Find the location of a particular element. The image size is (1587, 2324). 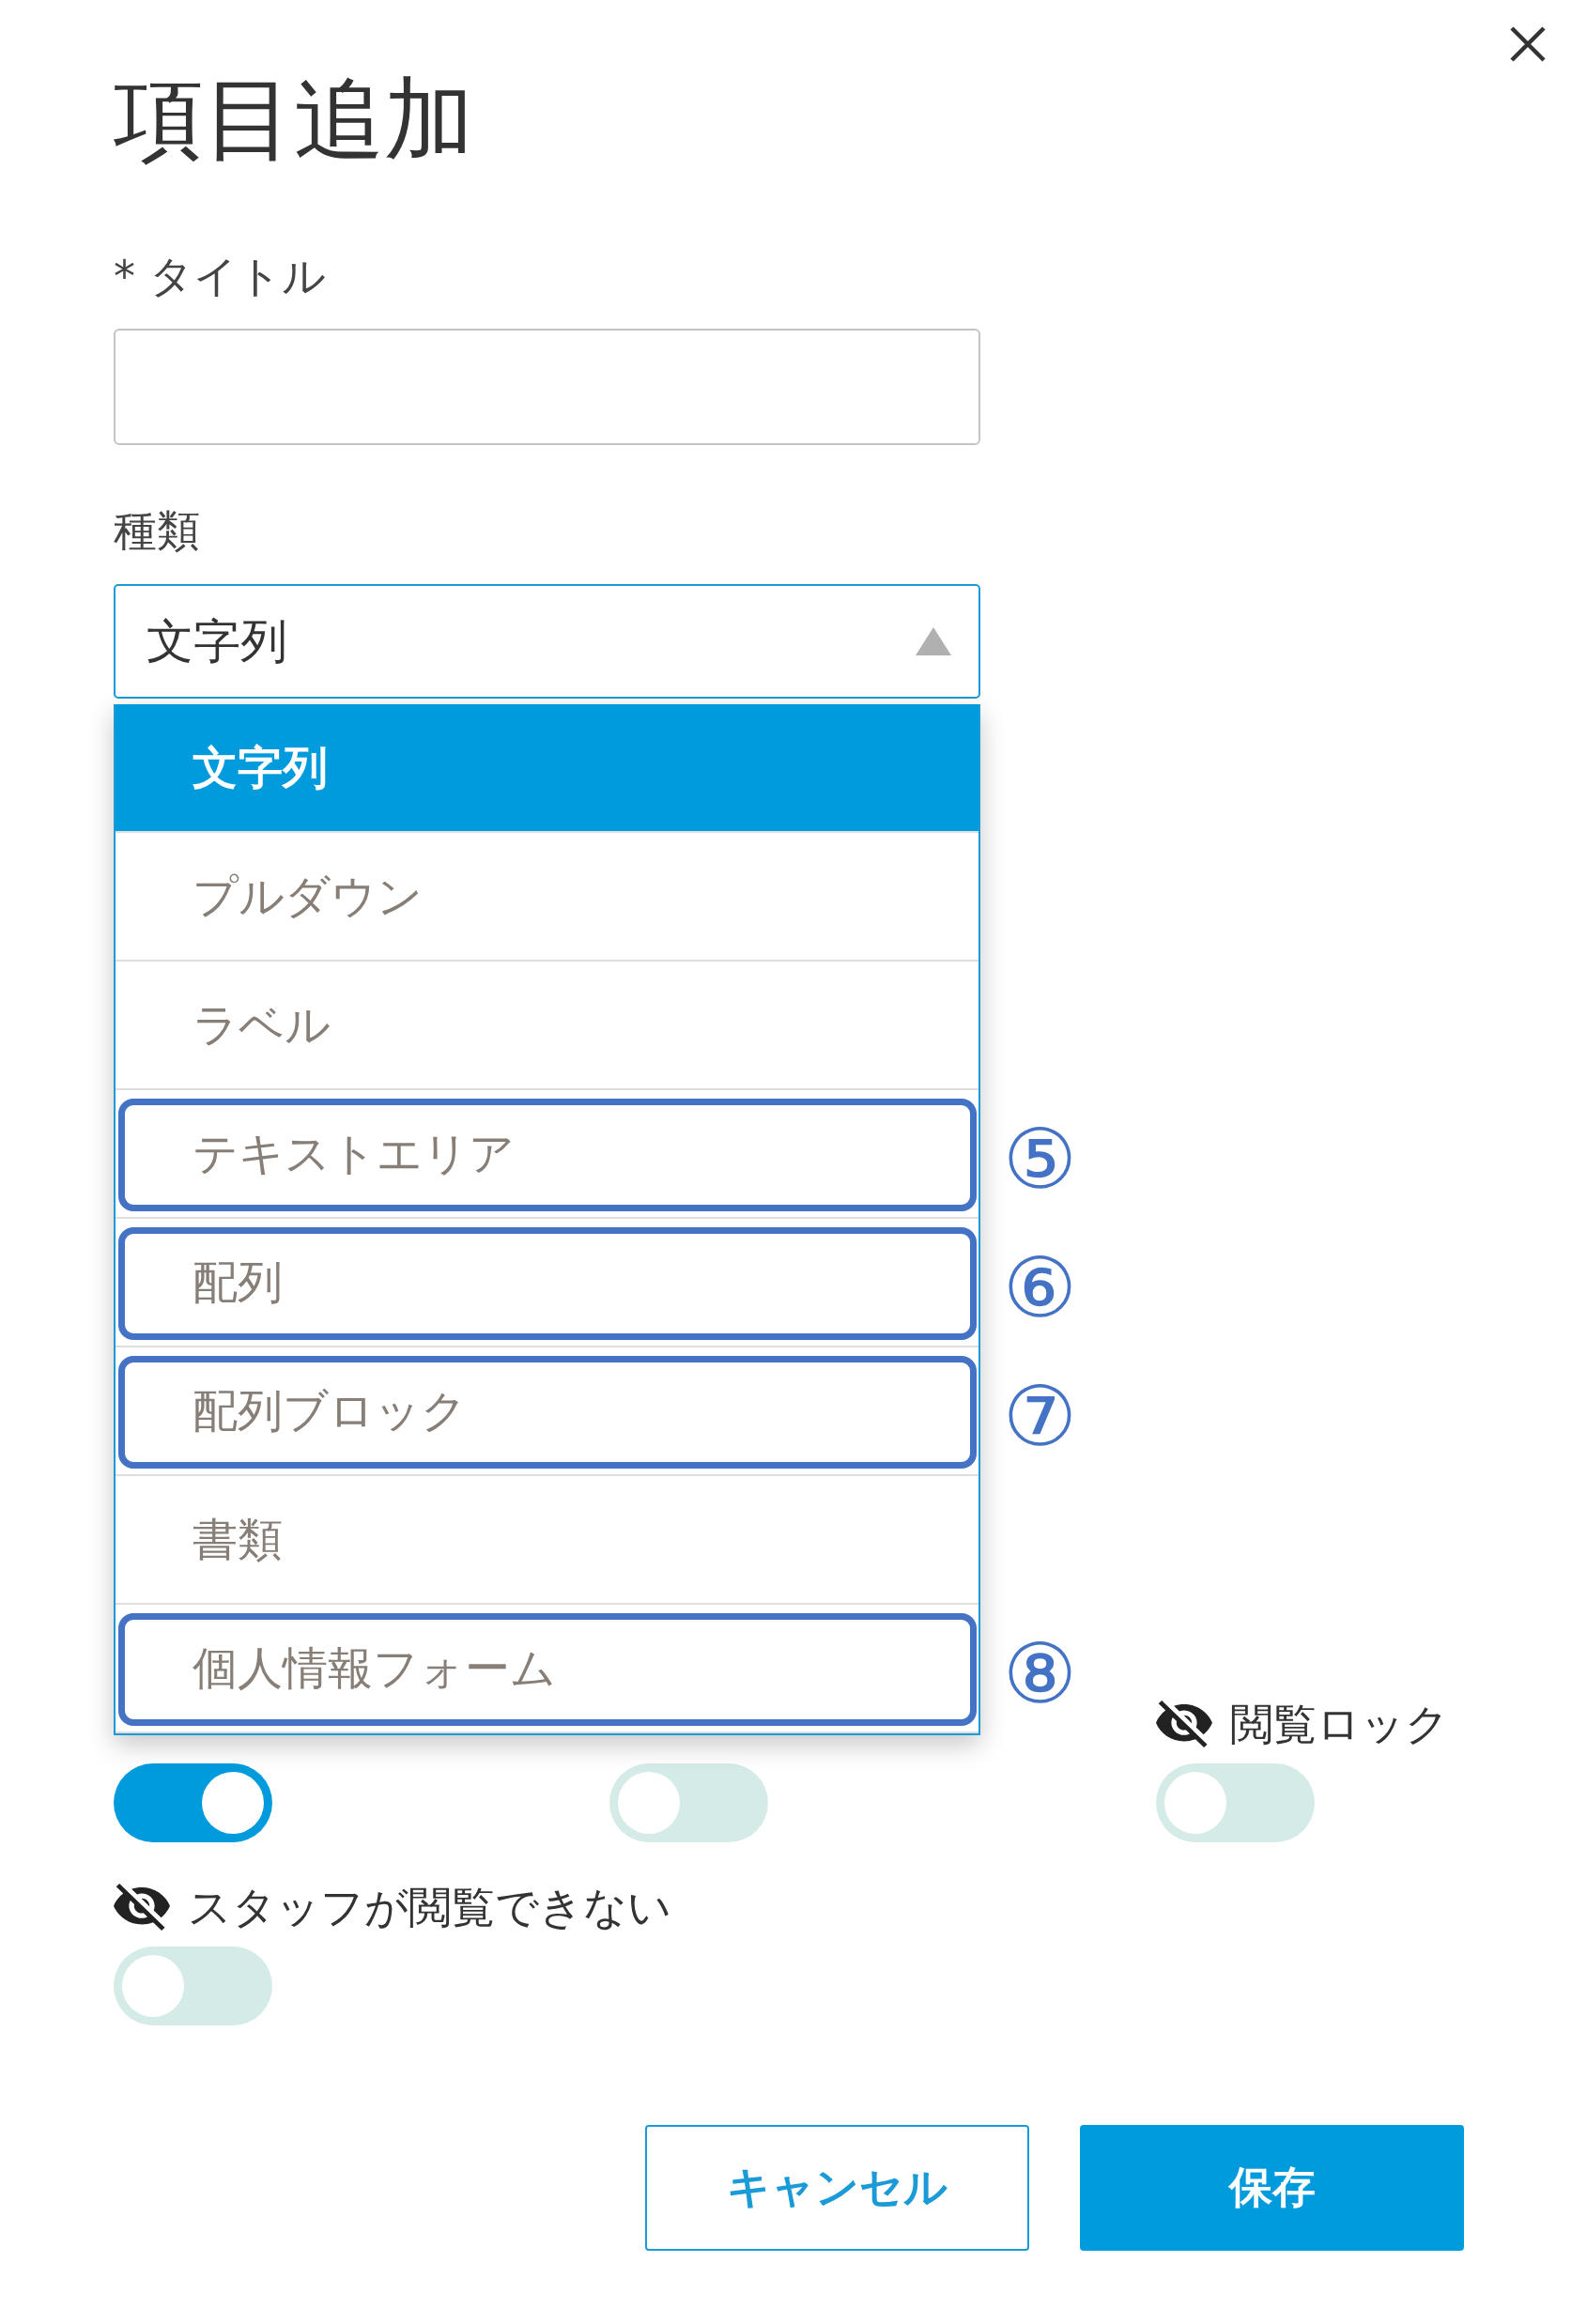

dropdown-option: プルダウン is located at coordinates (547, 897).